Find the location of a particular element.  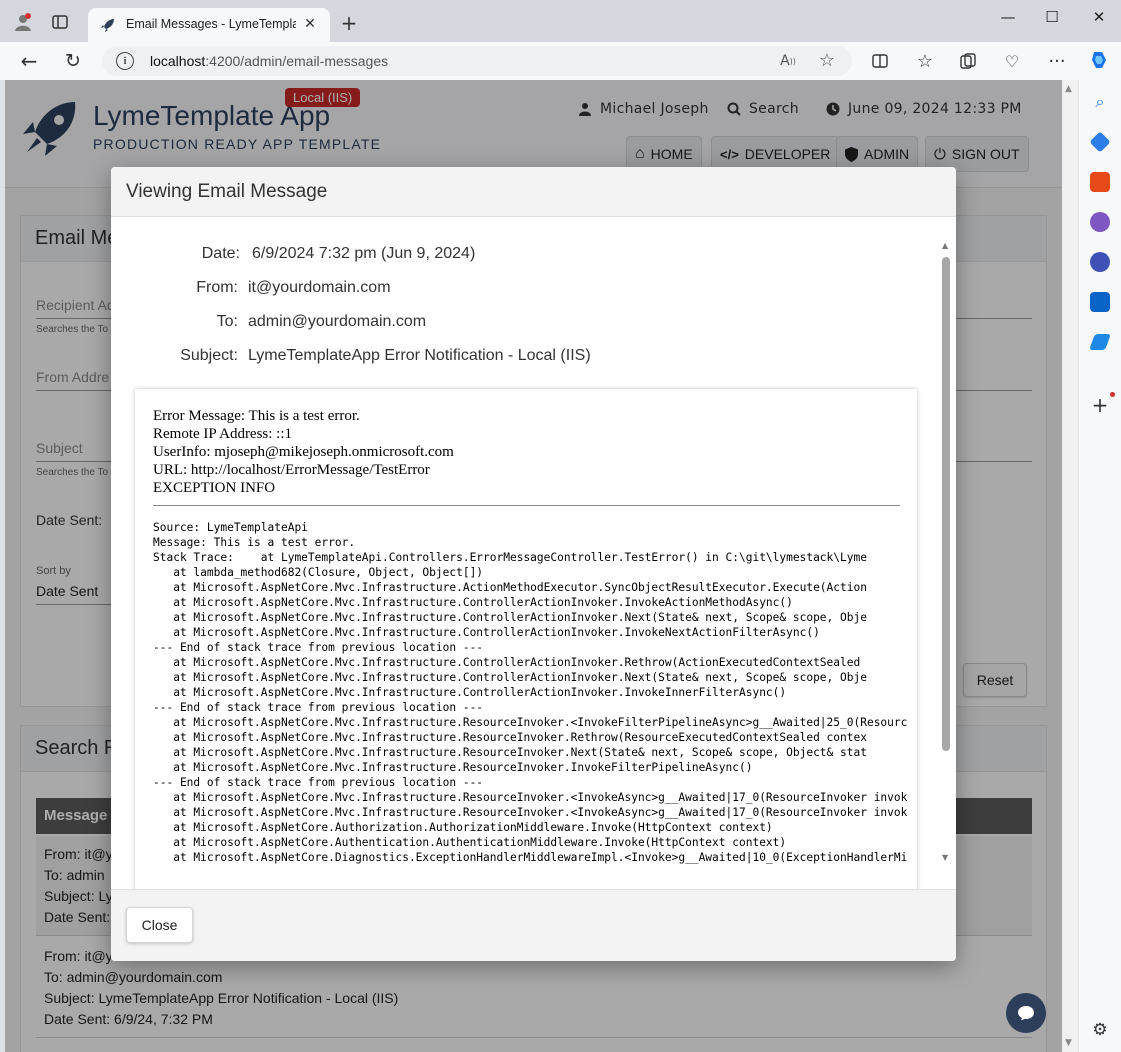

subject-label: Subject: is located at coordinates (209, 355).